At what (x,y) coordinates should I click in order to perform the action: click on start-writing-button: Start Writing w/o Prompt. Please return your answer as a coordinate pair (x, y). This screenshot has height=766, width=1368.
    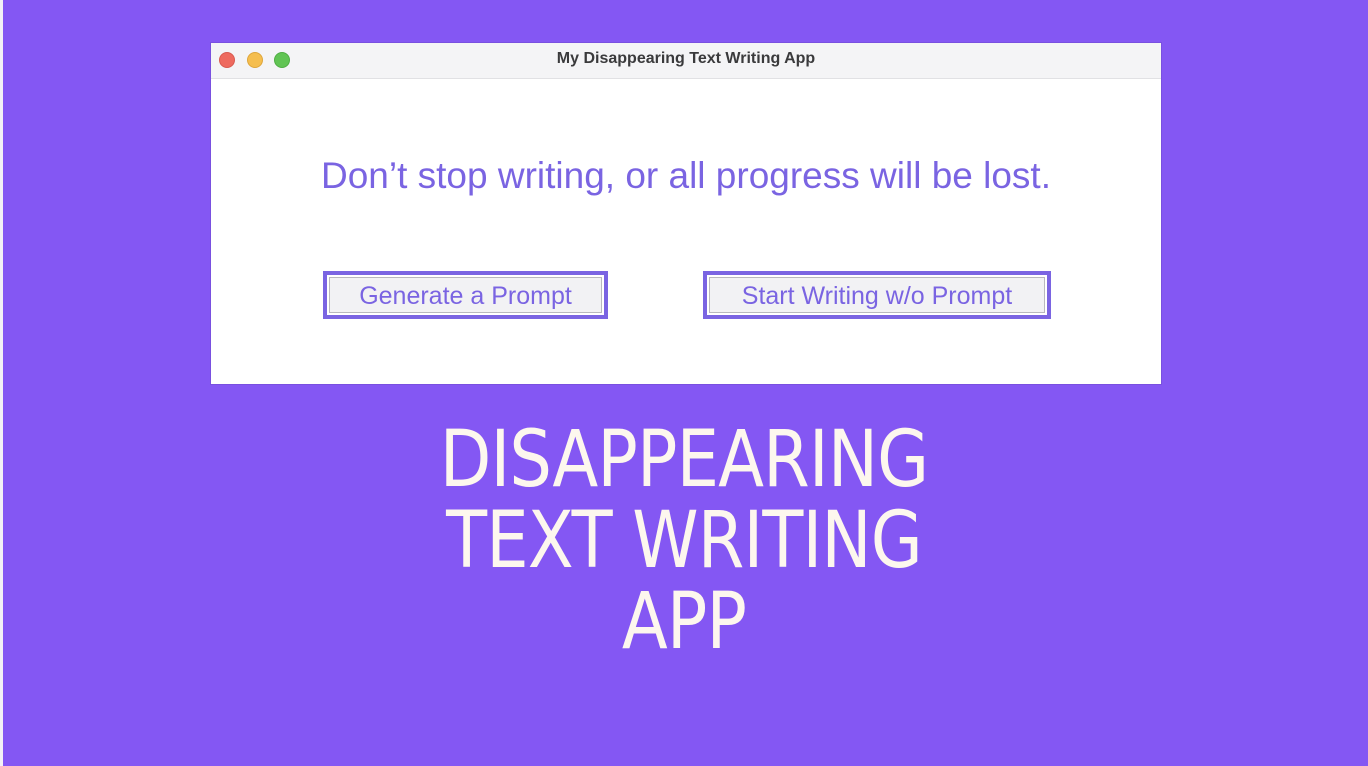
    Looking at the image, I should click on (877, 295).